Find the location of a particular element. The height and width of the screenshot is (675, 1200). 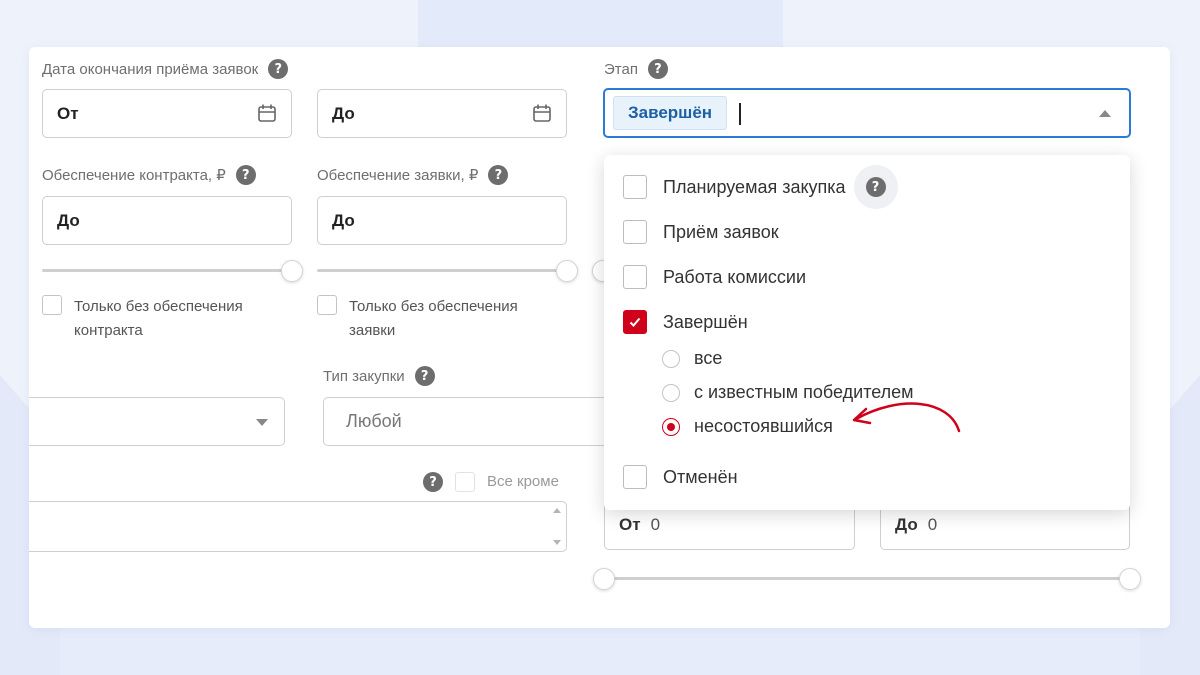

chevron-down-icon is located at coordinates (262, 422).